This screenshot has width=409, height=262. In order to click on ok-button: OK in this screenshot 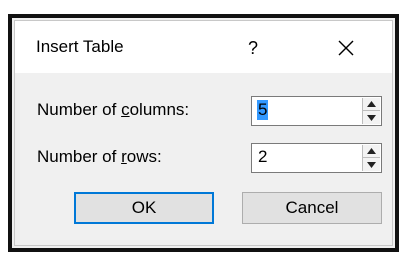, I will do `click(144, 208)`.